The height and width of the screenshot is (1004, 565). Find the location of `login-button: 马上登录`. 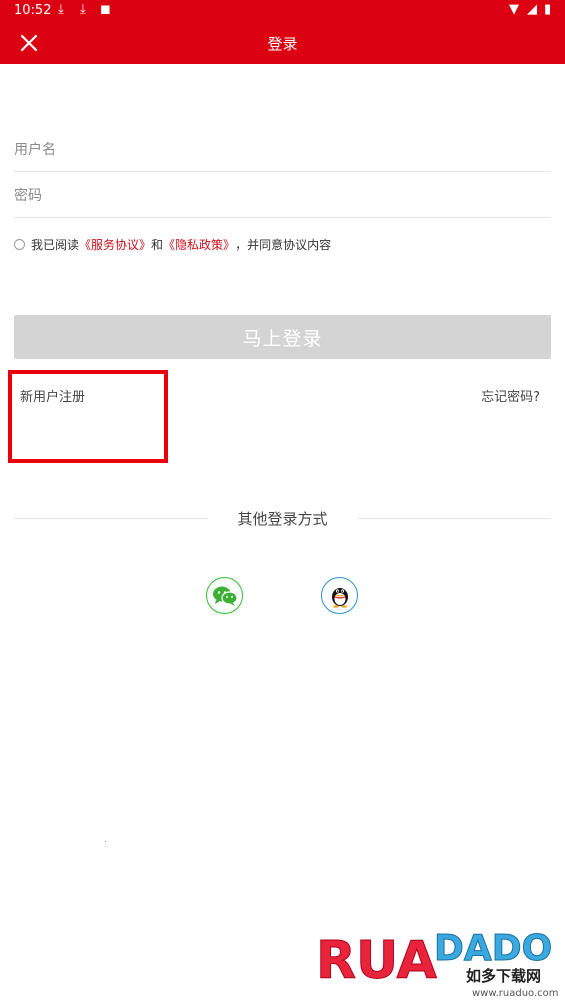

login-button: 马上登录 is located at coordinates (282, 337).